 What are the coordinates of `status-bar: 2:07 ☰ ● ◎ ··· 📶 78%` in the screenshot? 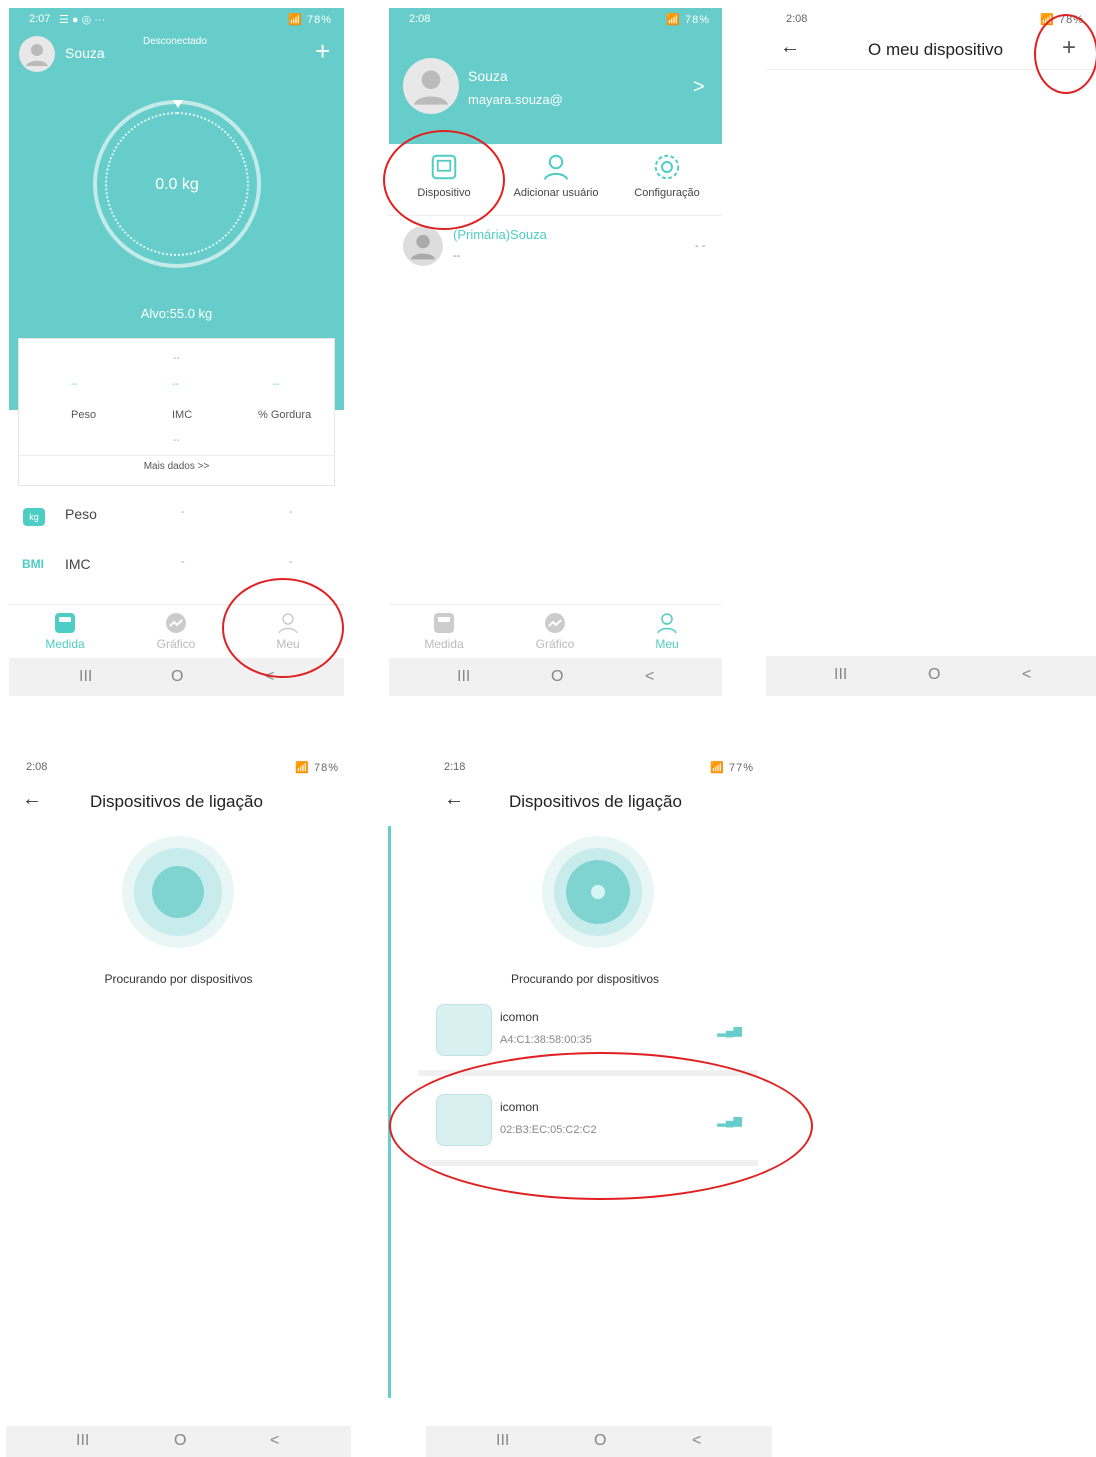 It's located at (176, 18).